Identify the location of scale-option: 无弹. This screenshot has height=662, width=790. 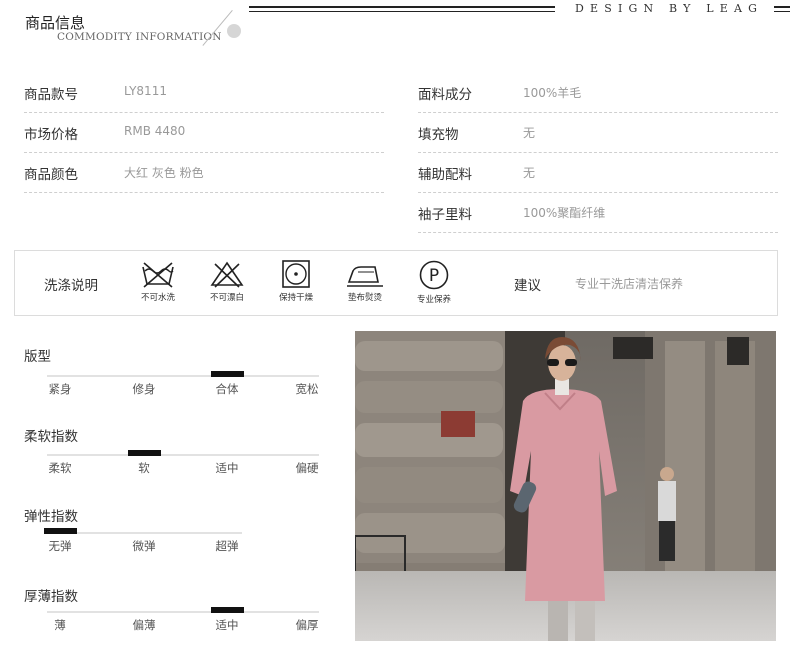
(60, 546).